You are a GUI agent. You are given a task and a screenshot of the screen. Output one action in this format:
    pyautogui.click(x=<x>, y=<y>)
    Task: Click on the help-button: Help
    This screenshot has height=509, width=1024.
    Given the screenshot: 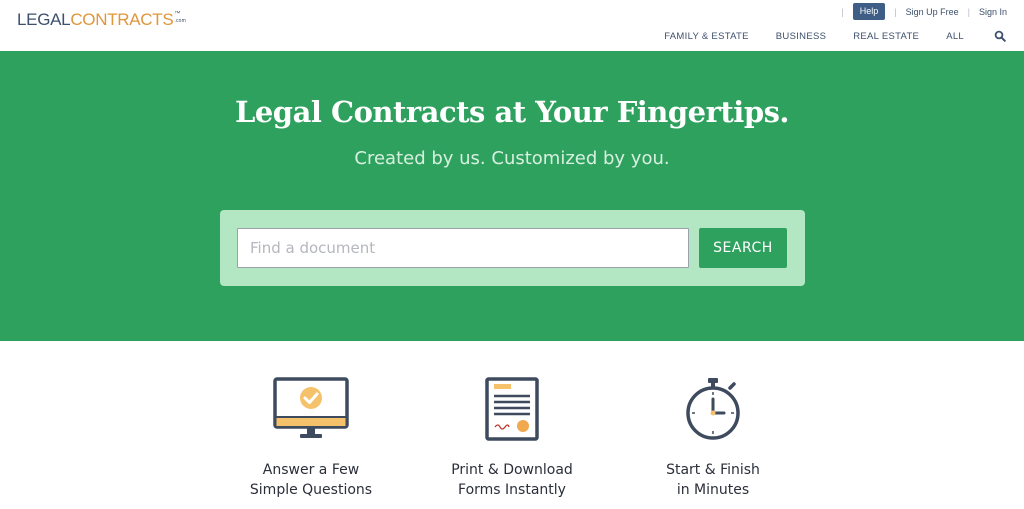 What is the action you would take?
    pyautogui.click(x=869, y=11)
    